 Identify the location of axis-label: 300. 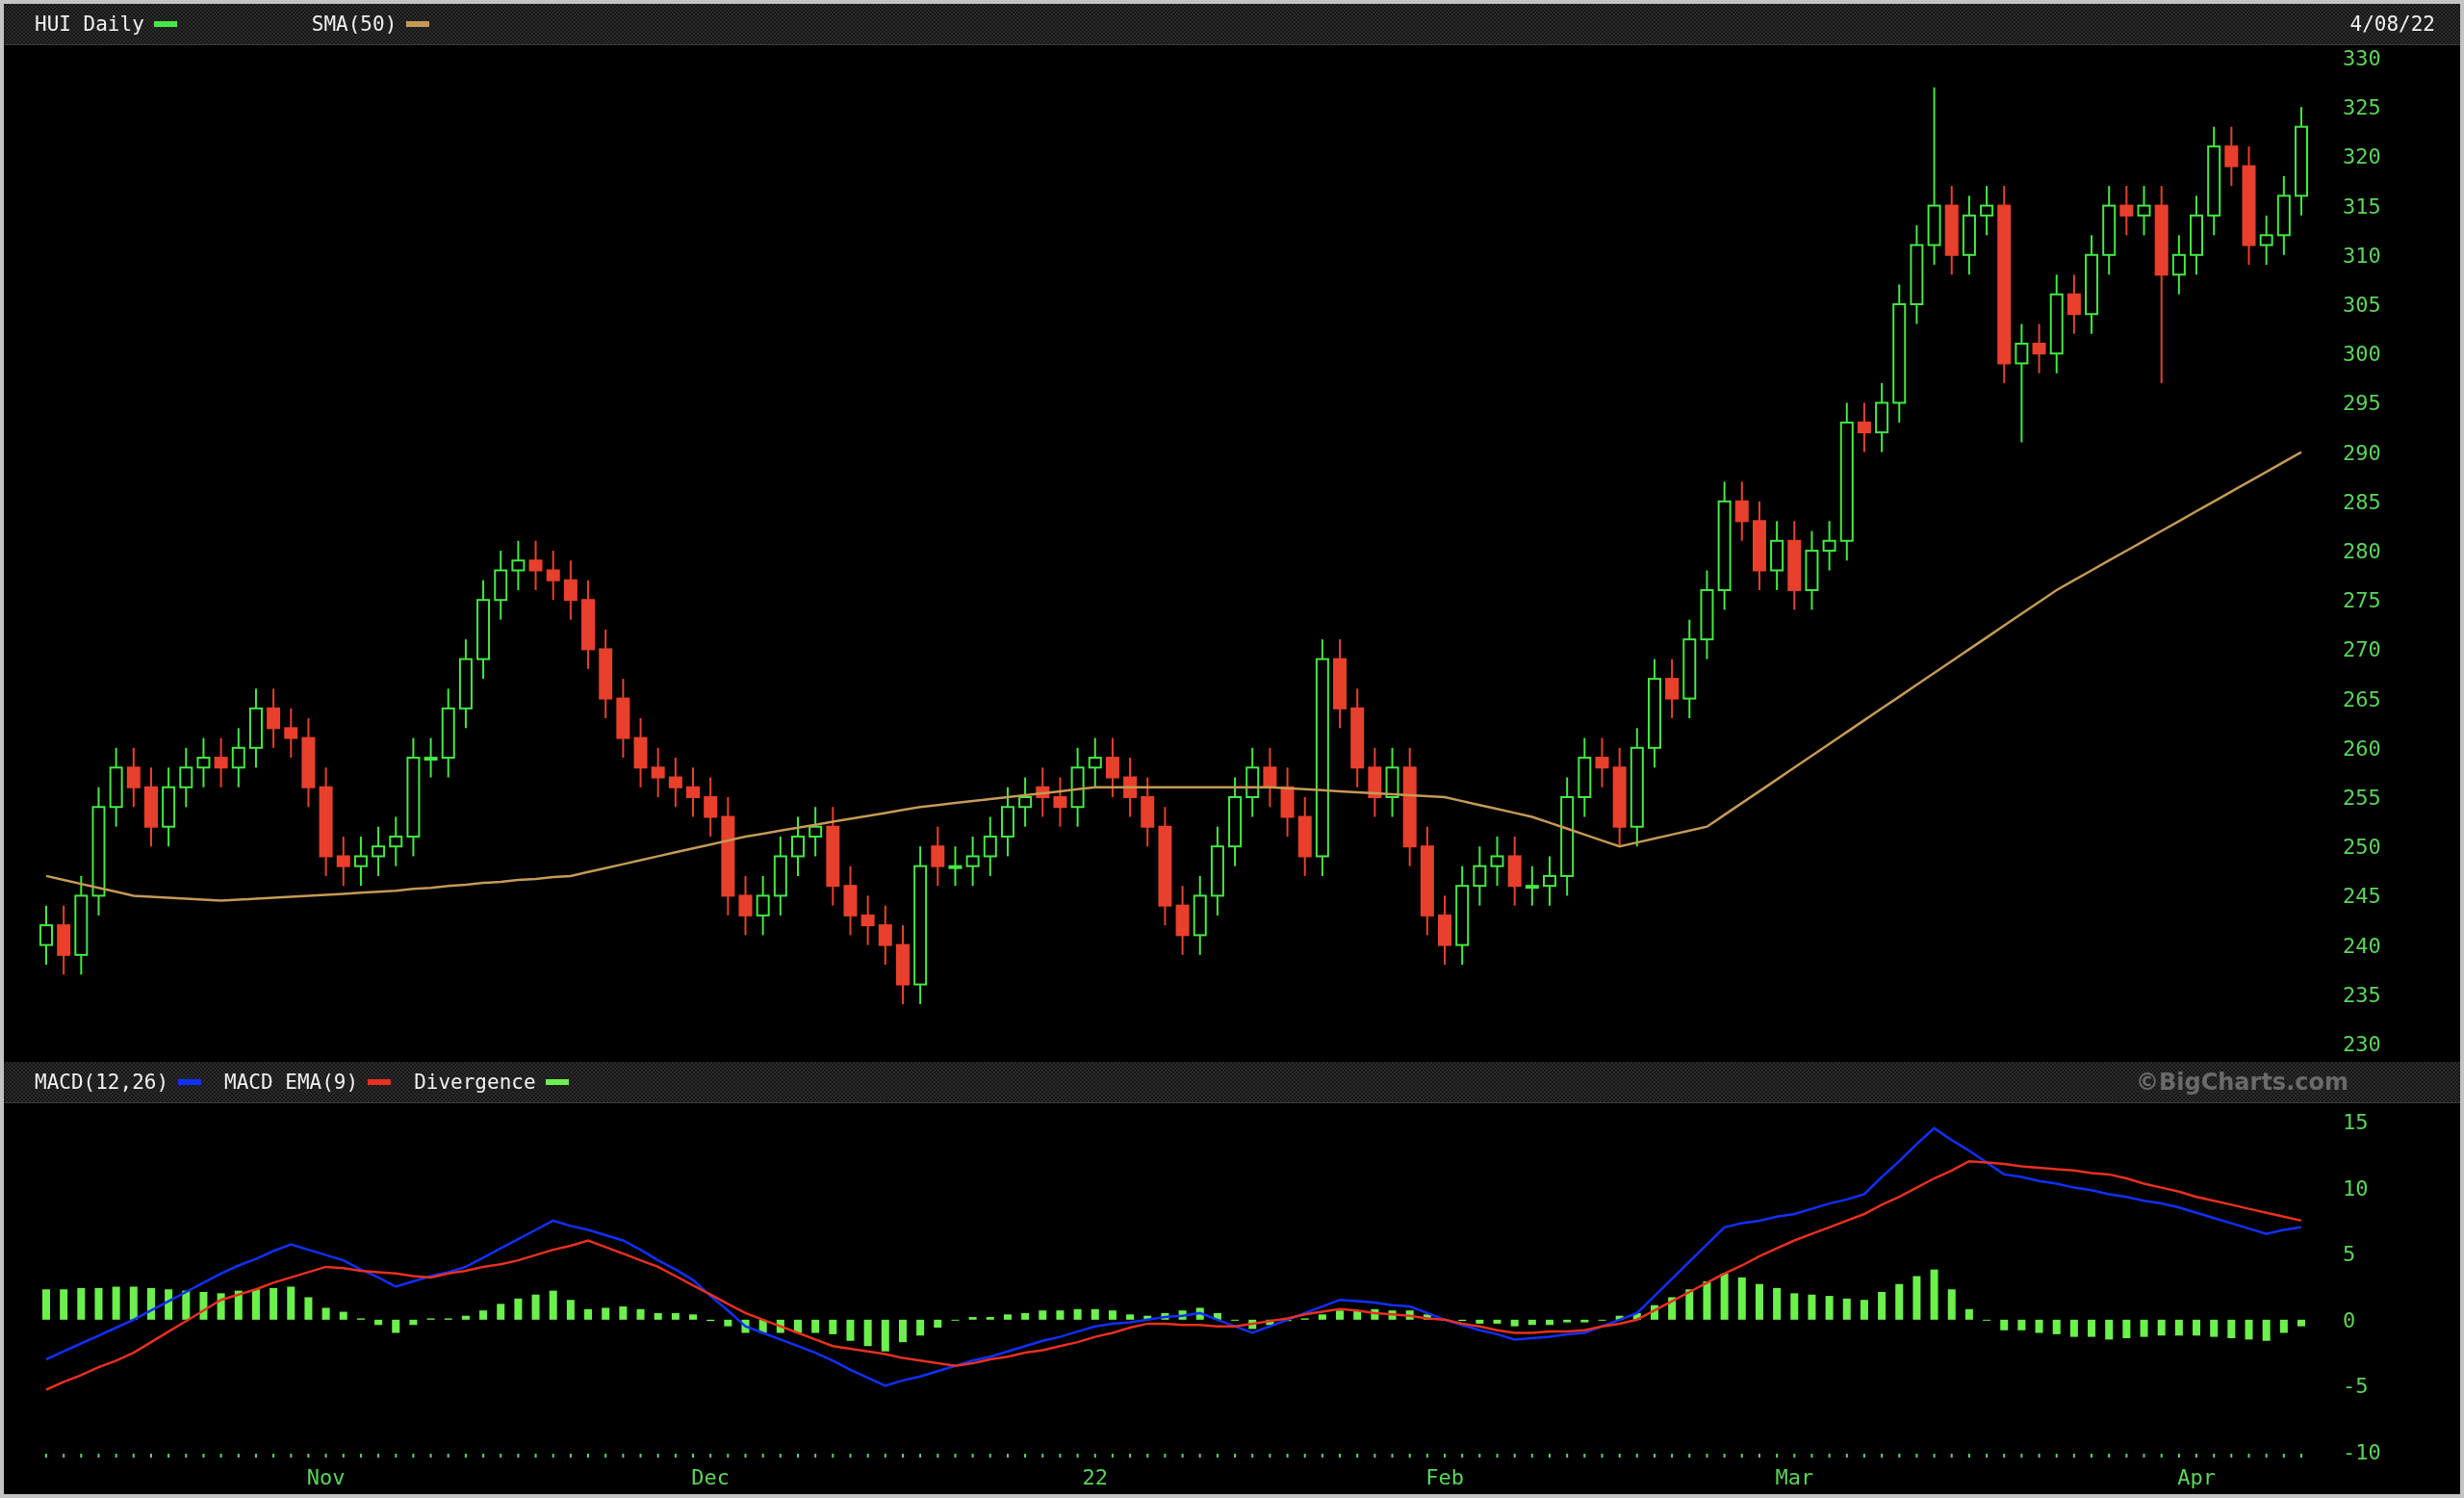
(2362, 355).